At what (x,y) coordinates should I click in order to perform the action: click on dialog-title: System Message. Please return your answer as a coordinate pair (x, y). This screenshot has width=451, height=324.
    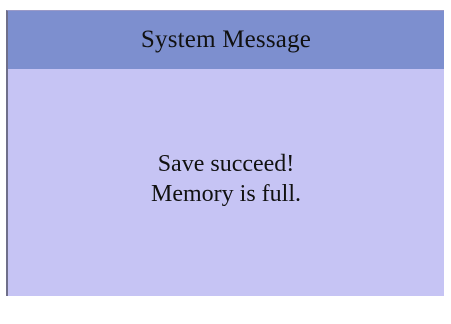
    Looking at the image, I should click on (226, 39).